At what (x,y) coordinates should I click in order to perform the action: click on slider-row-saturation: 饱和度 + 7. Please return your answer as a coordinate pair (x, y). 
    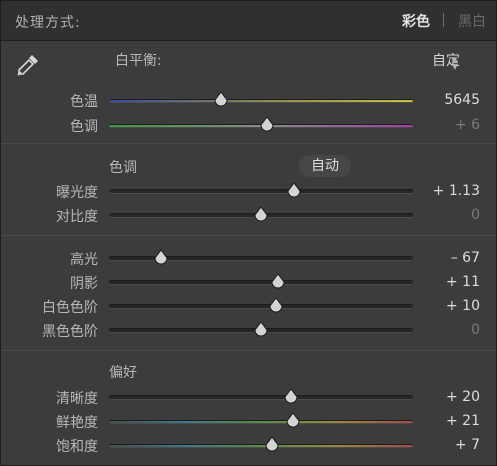
    Looking at the image, I should click on (248, 445).